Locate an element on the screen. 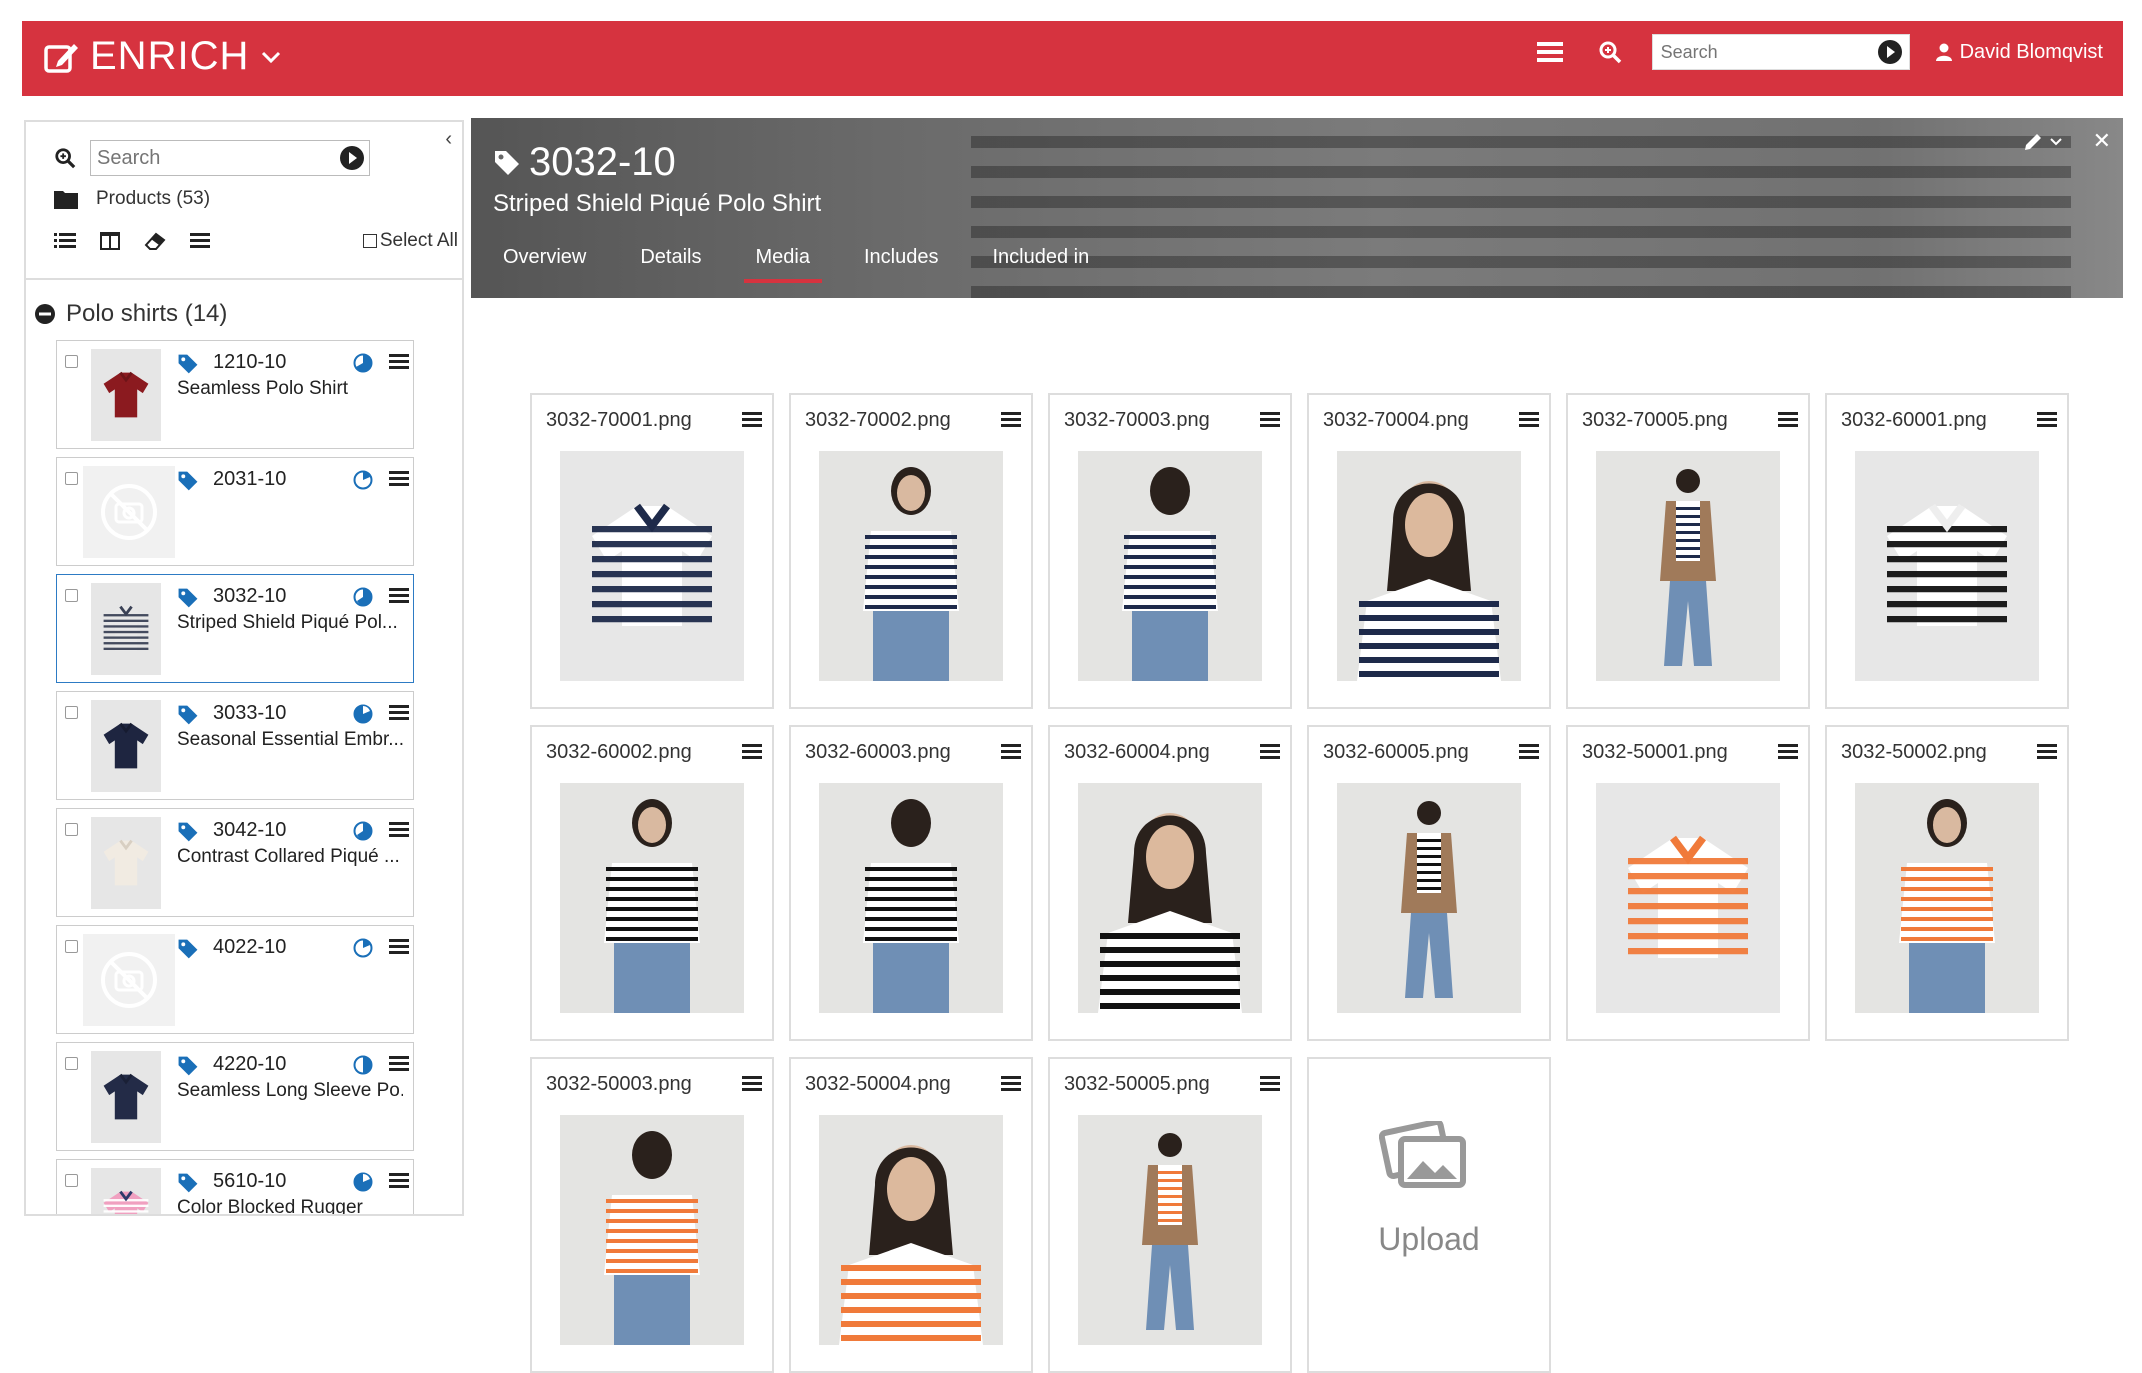 This screenshot has width=2142, height=1373. columns-view-icon is located at coordinates (110, 241).